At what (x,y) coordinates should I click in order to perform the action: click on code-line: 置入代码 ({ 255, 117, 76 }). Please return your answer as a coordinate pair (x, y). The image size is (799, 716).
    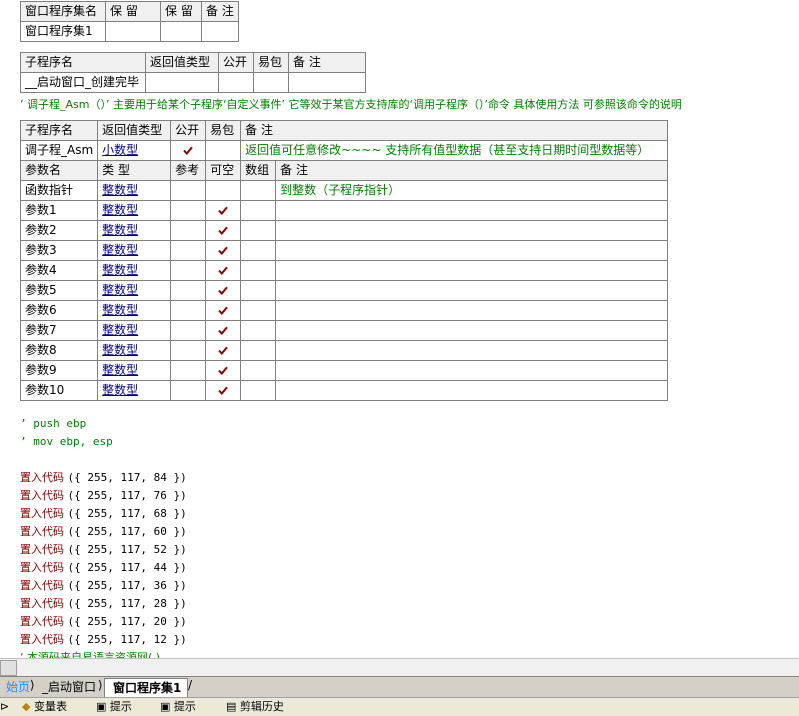
    Looking at the image, I should click on (103, 496).